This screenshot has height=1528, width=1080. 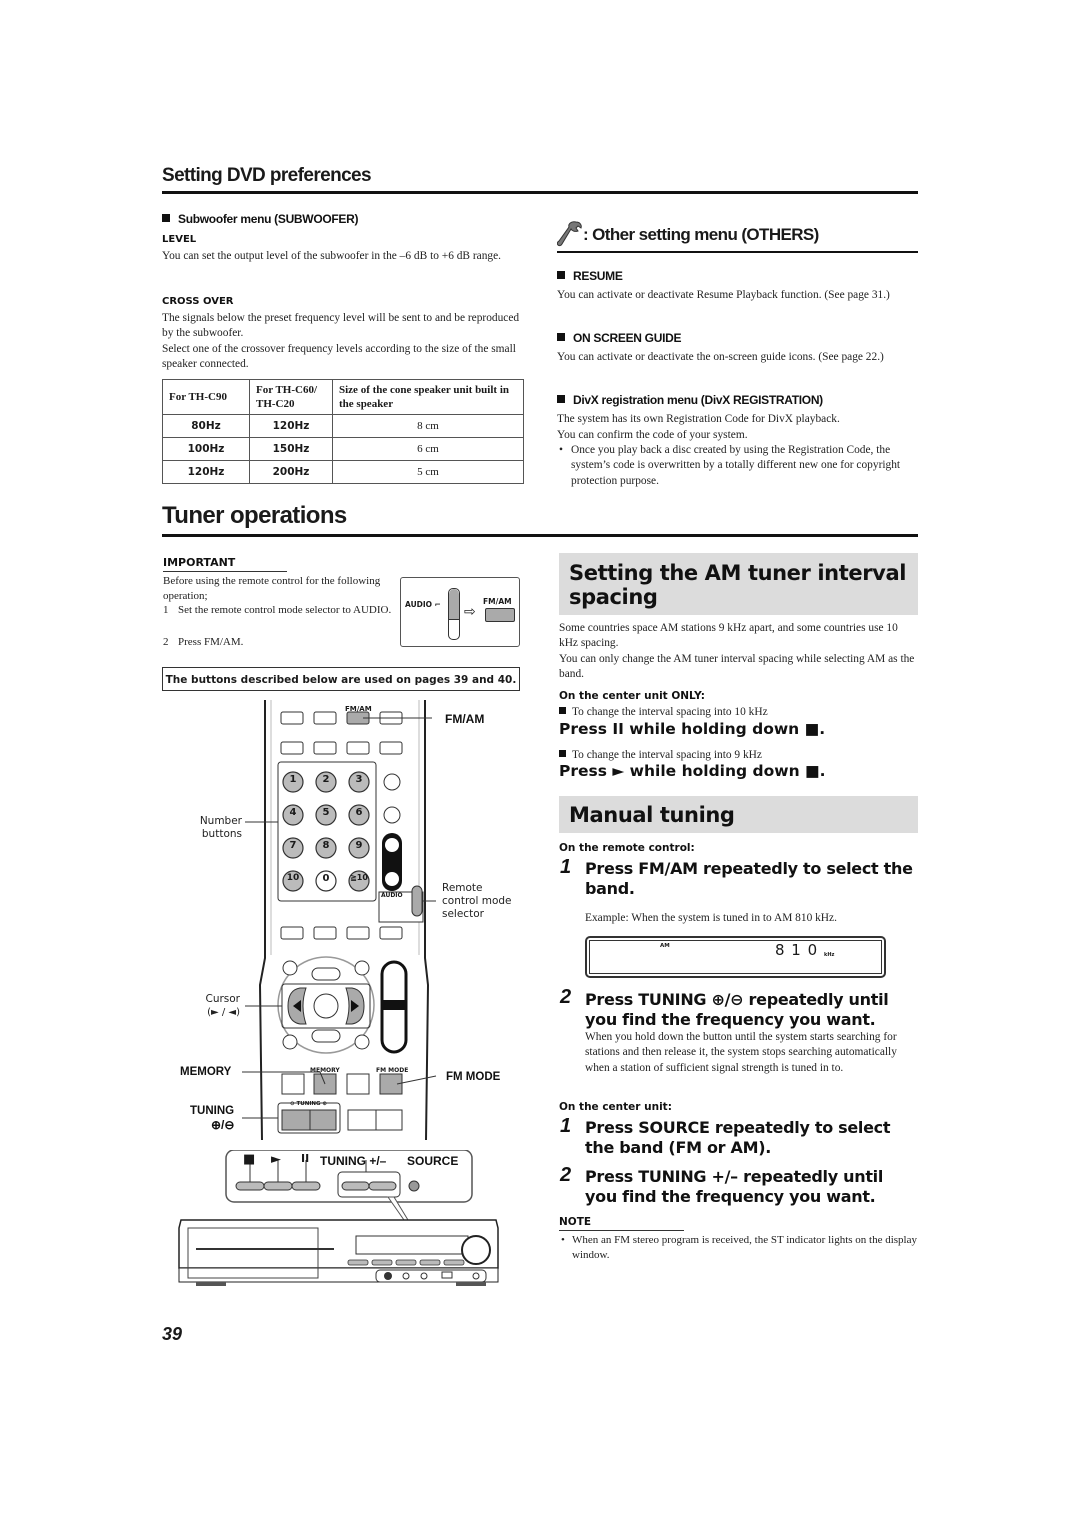 I want to click on table-cell: 80Hz, so click(x=206, y=426).